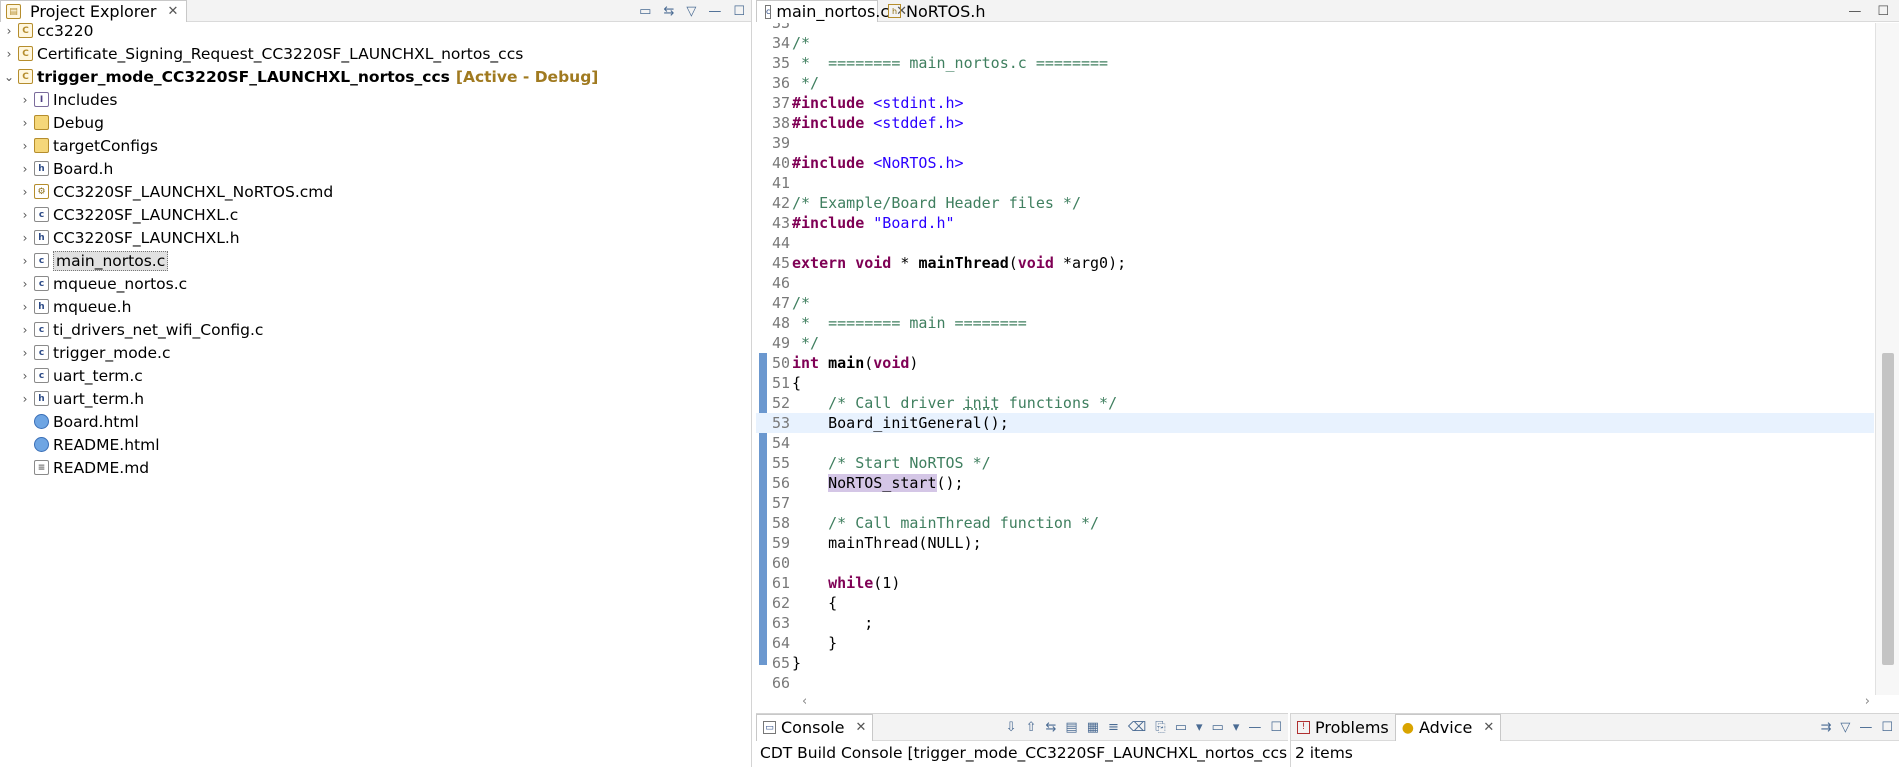  What do you see at coordinates (1315, 483) in the screenshot?
I see `code-line: 56 NoRTOS_start();` at bounding box center [1315, 483].